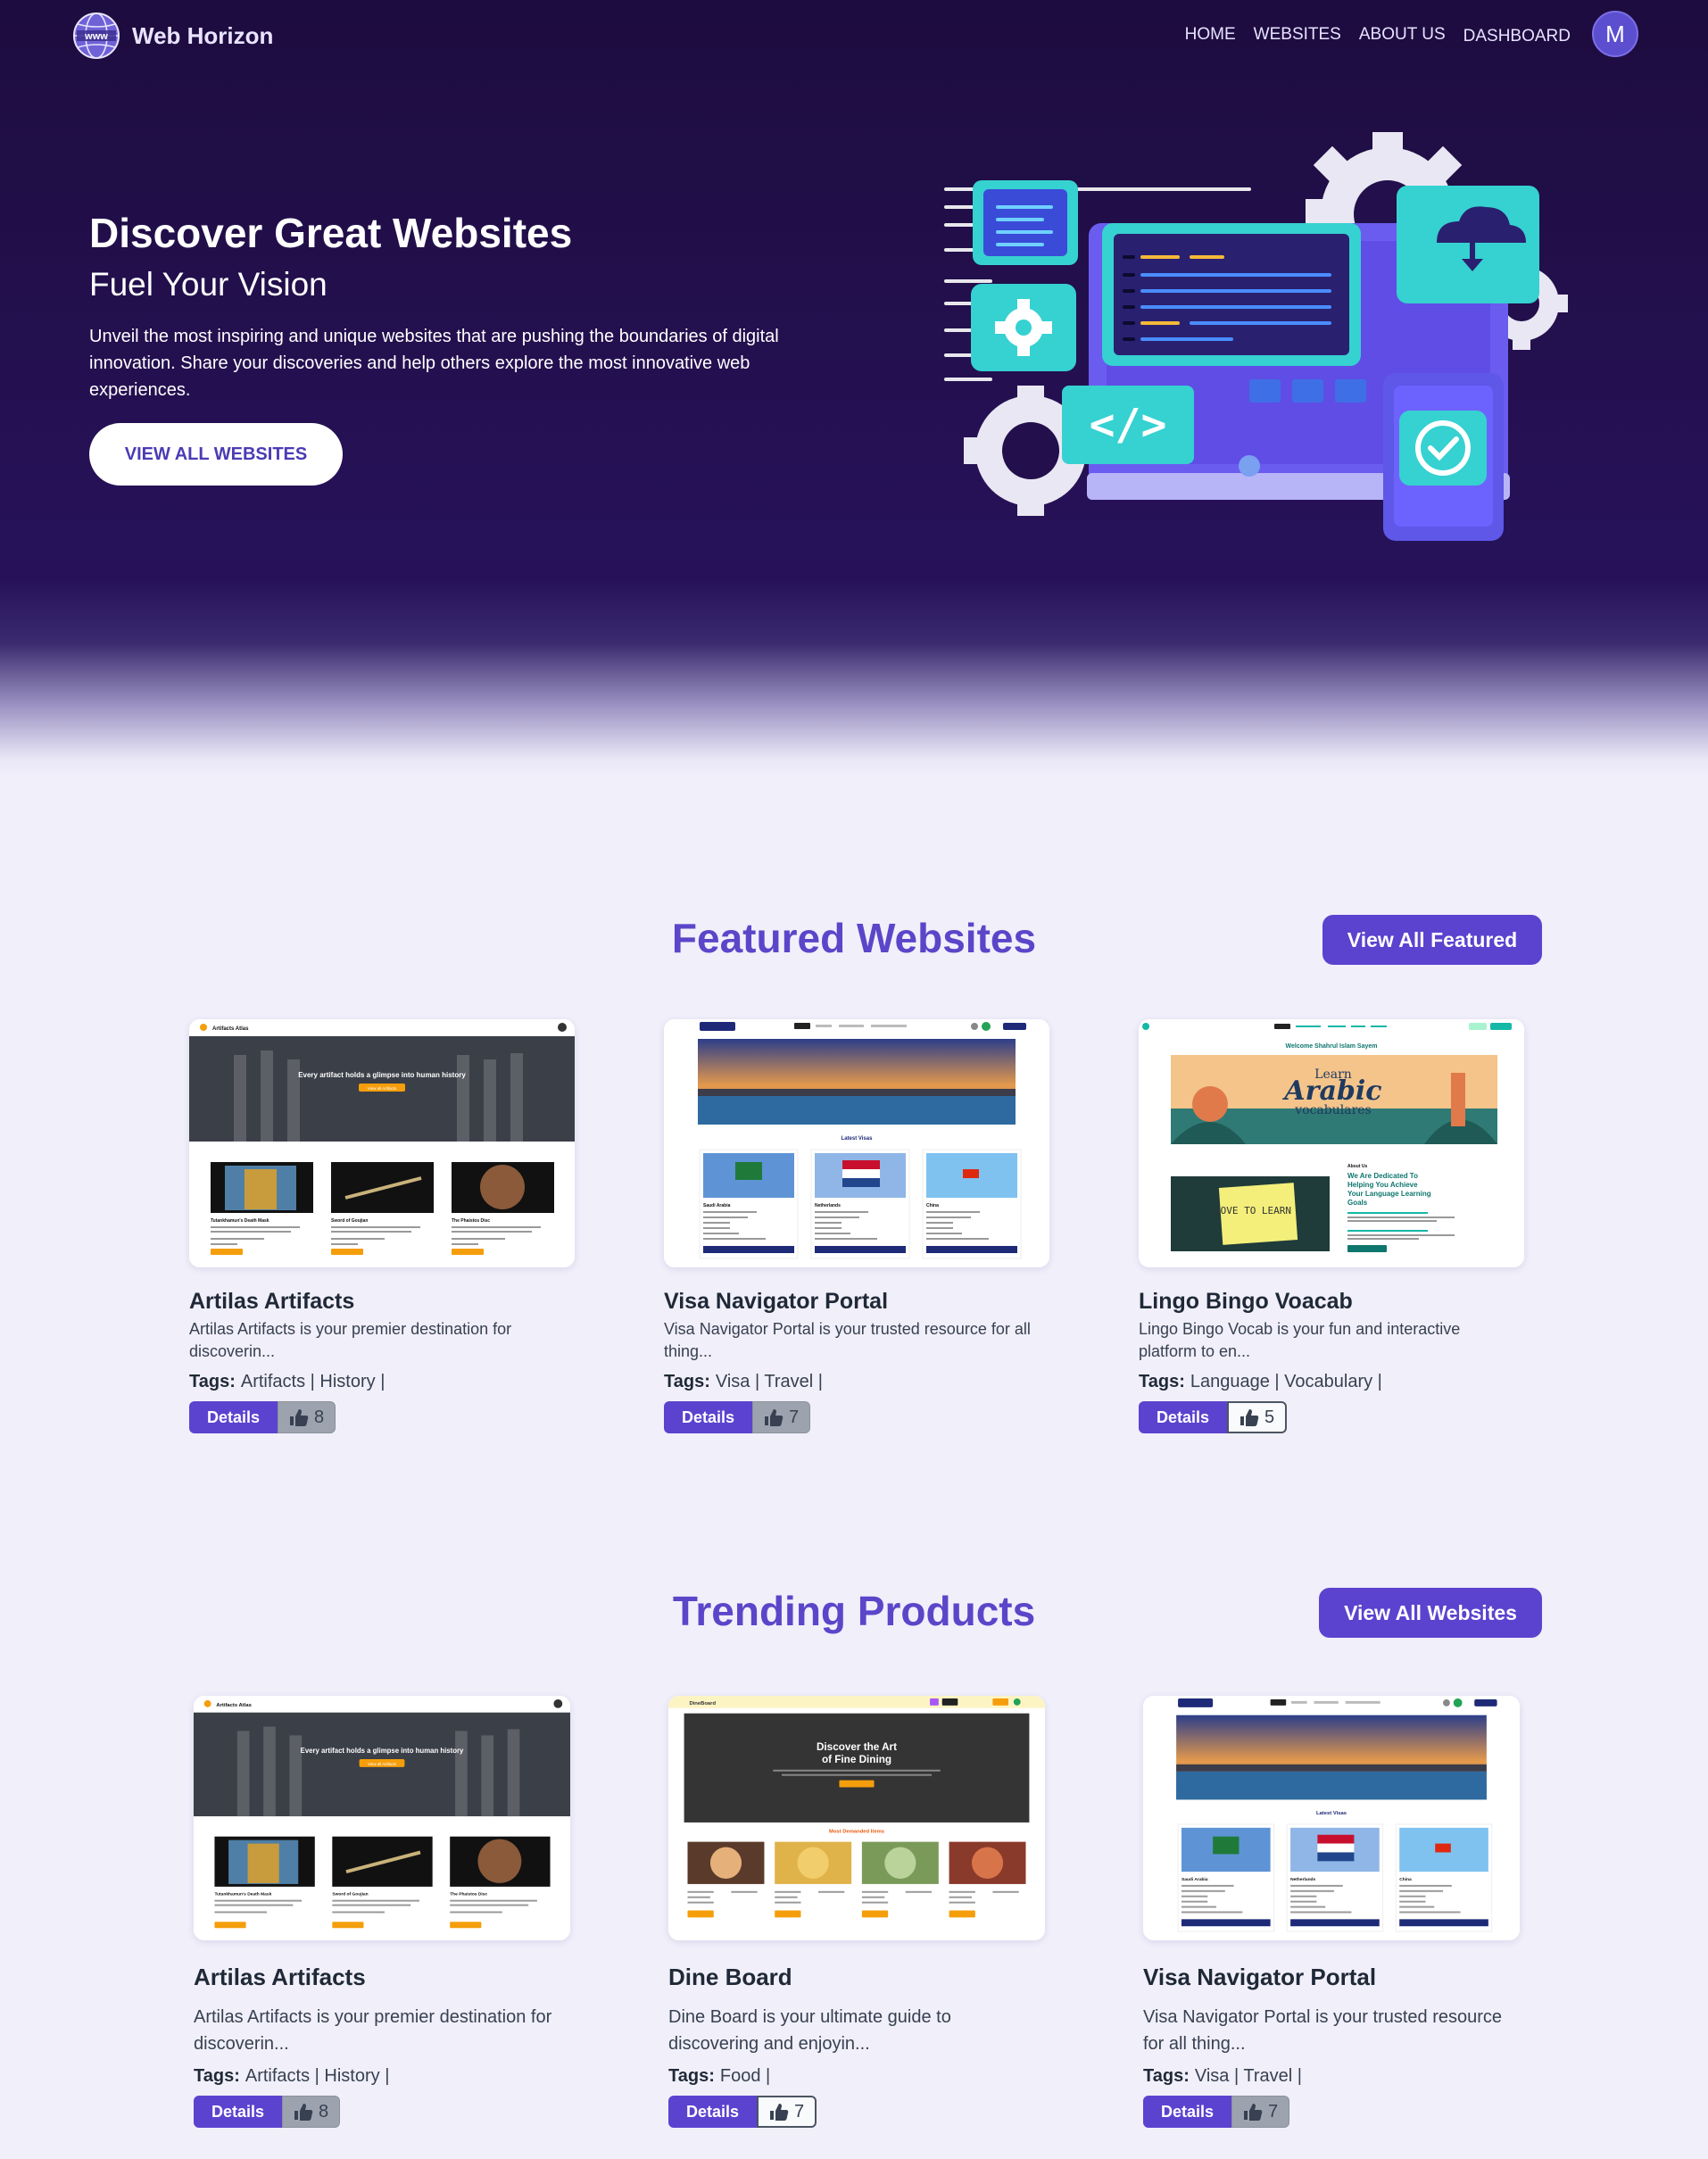 The width and height of the screenshot is (1708, 2159). Describe the element at coordinates (1253, 1211) in the screenshot. I see `svg-text: LOVE TO LEARN` at that location.